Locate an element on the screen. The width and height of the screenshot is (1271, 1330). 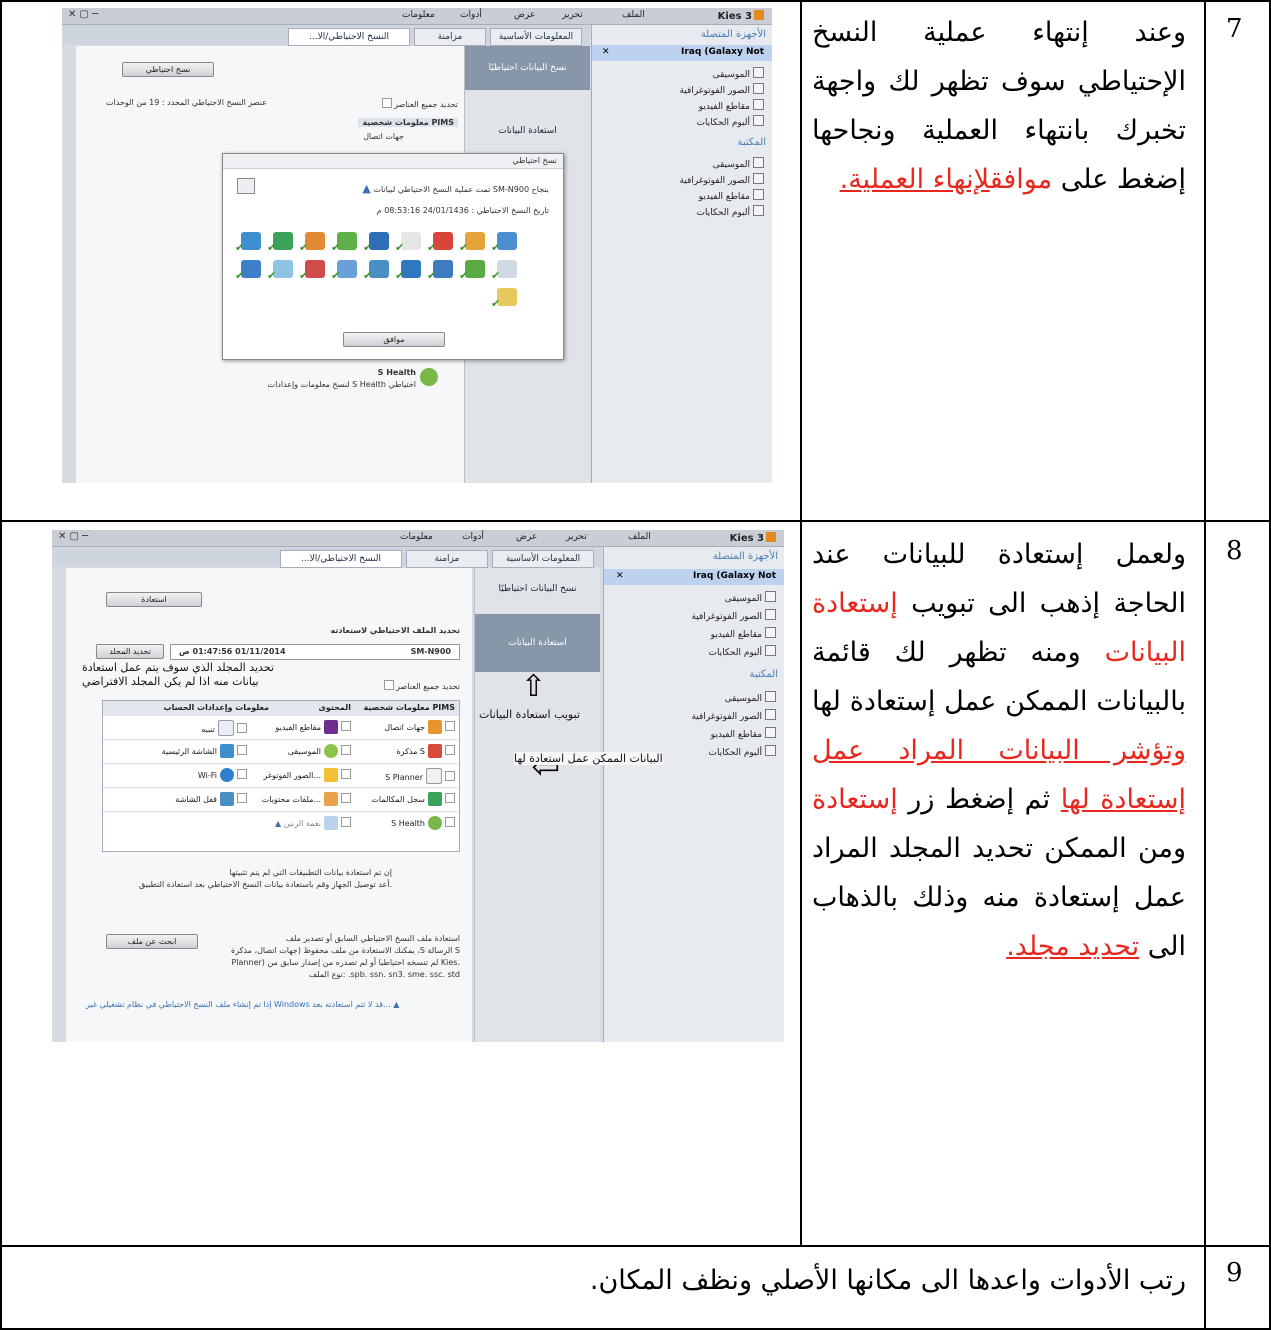
ringtone-item: نغمة الرنين ▲ is located at coordinates (313, 823).